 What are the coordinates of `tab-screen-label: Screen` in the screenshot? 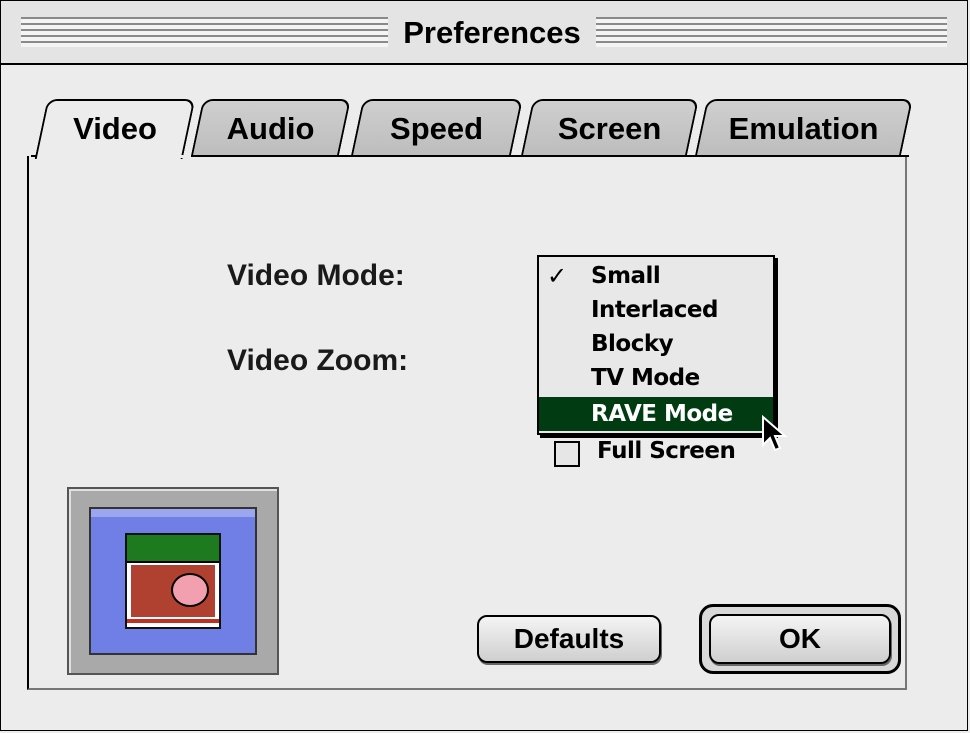 It's located at (609, 128).